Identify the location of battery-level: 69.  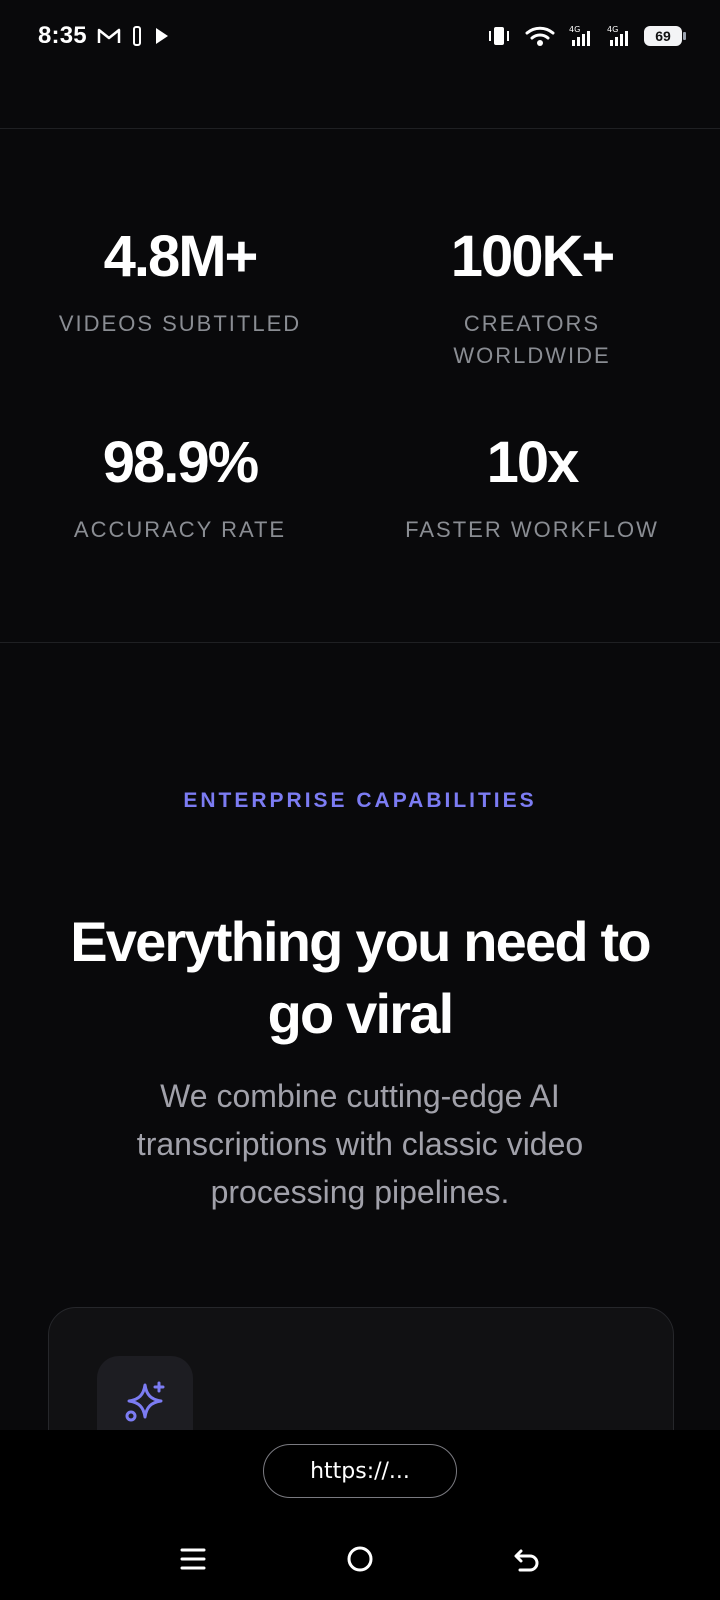
(663, 36).